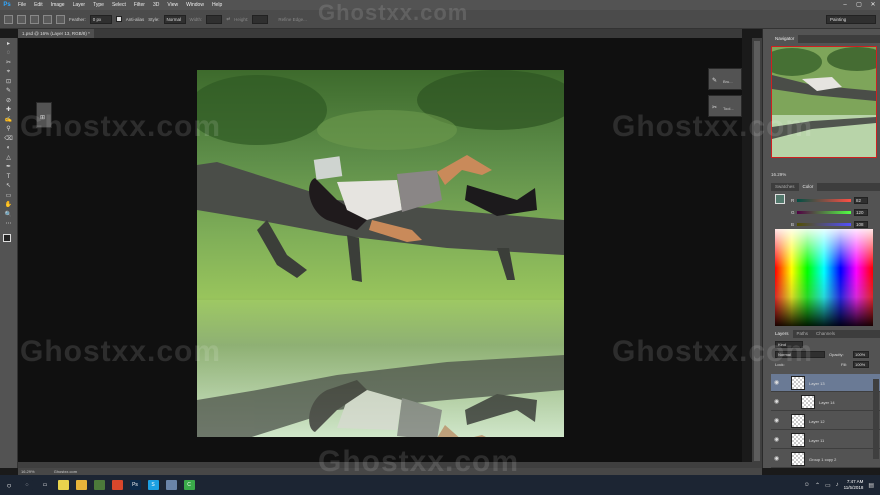 The width and height of the screenshot is (880, 495). Describe the element at coordinates (38, 5) in the screenshot. I see `menu-item-edit: Edit` at that location.